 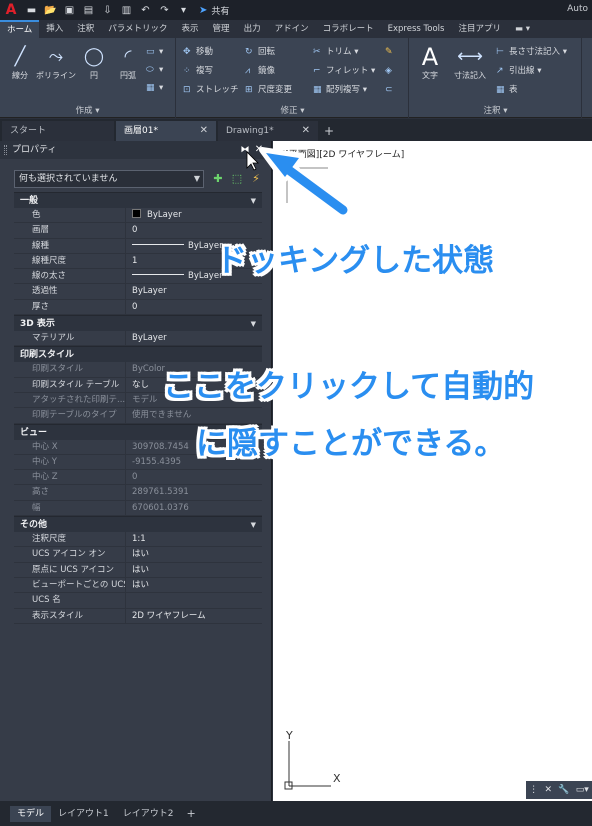 I want to click on property-value: 289761.5391, so click(x=194, y=492).